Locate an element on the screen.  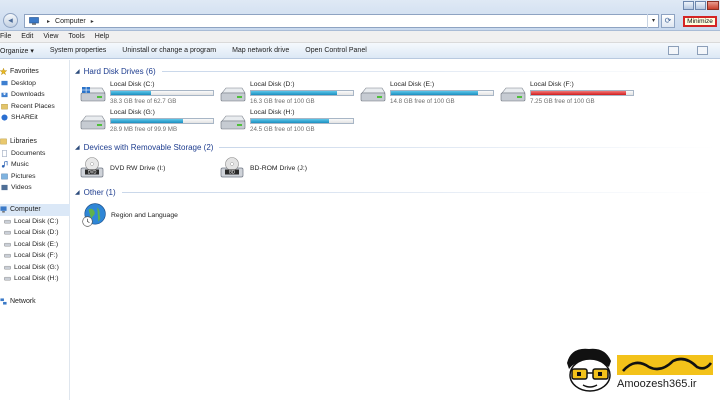
close-window-button is located at coordinates (713, 5).